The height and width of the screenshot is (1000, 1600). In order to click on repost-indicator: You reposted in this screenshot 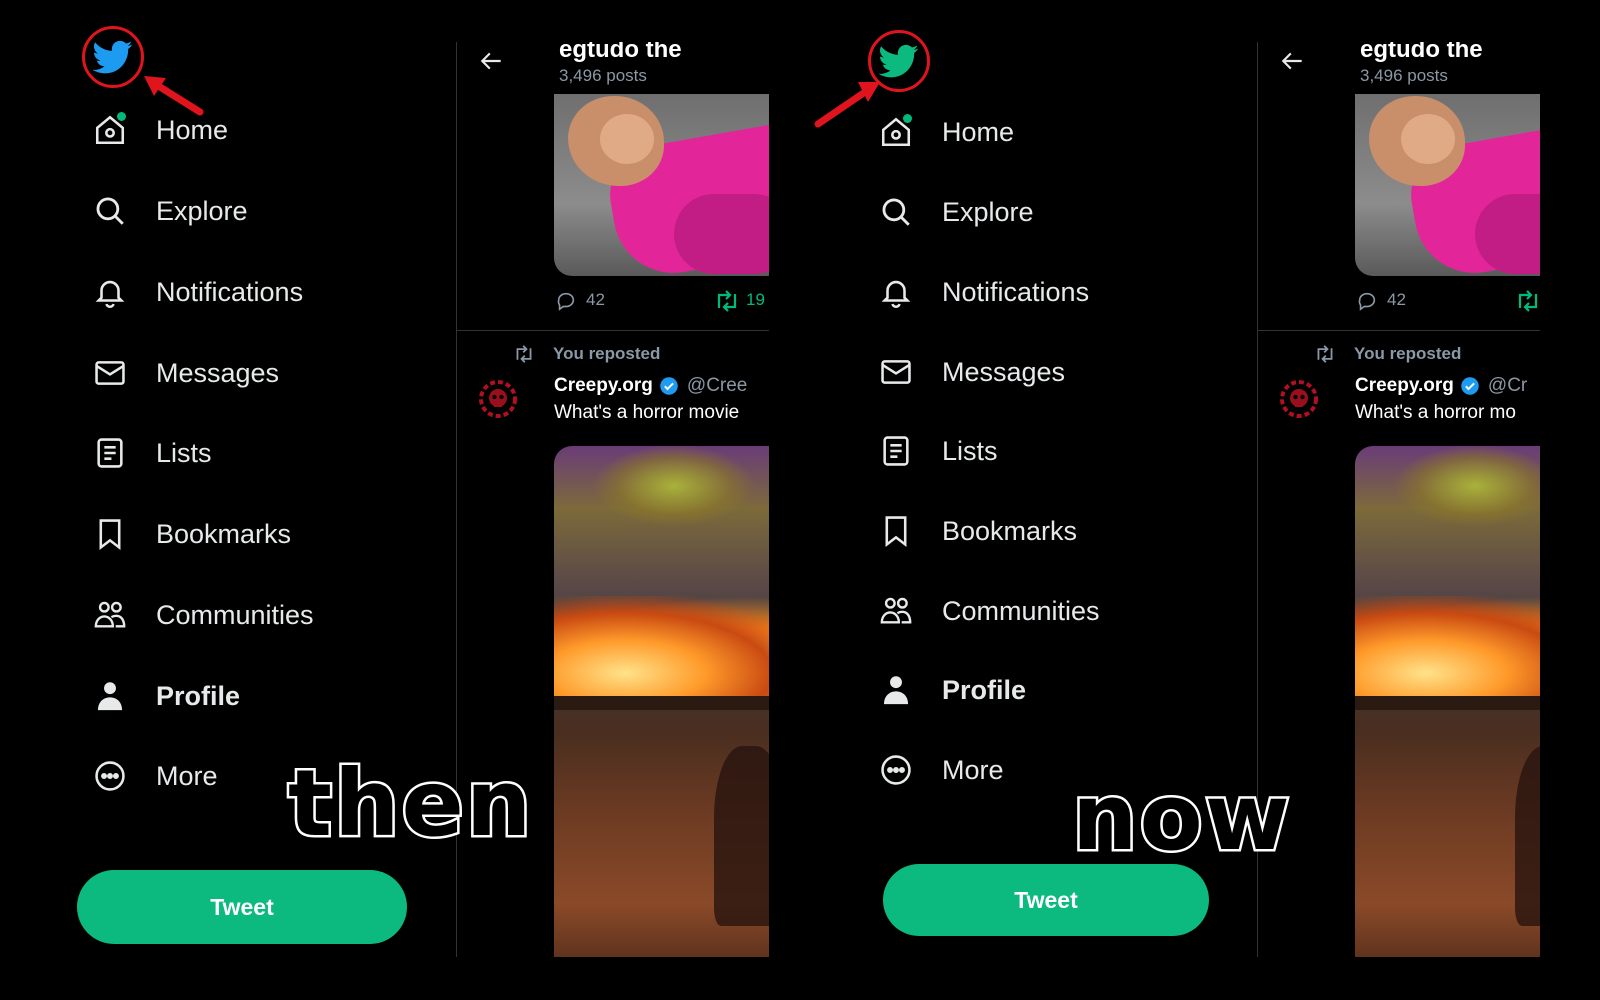, I will do `click(1387, 354)`.